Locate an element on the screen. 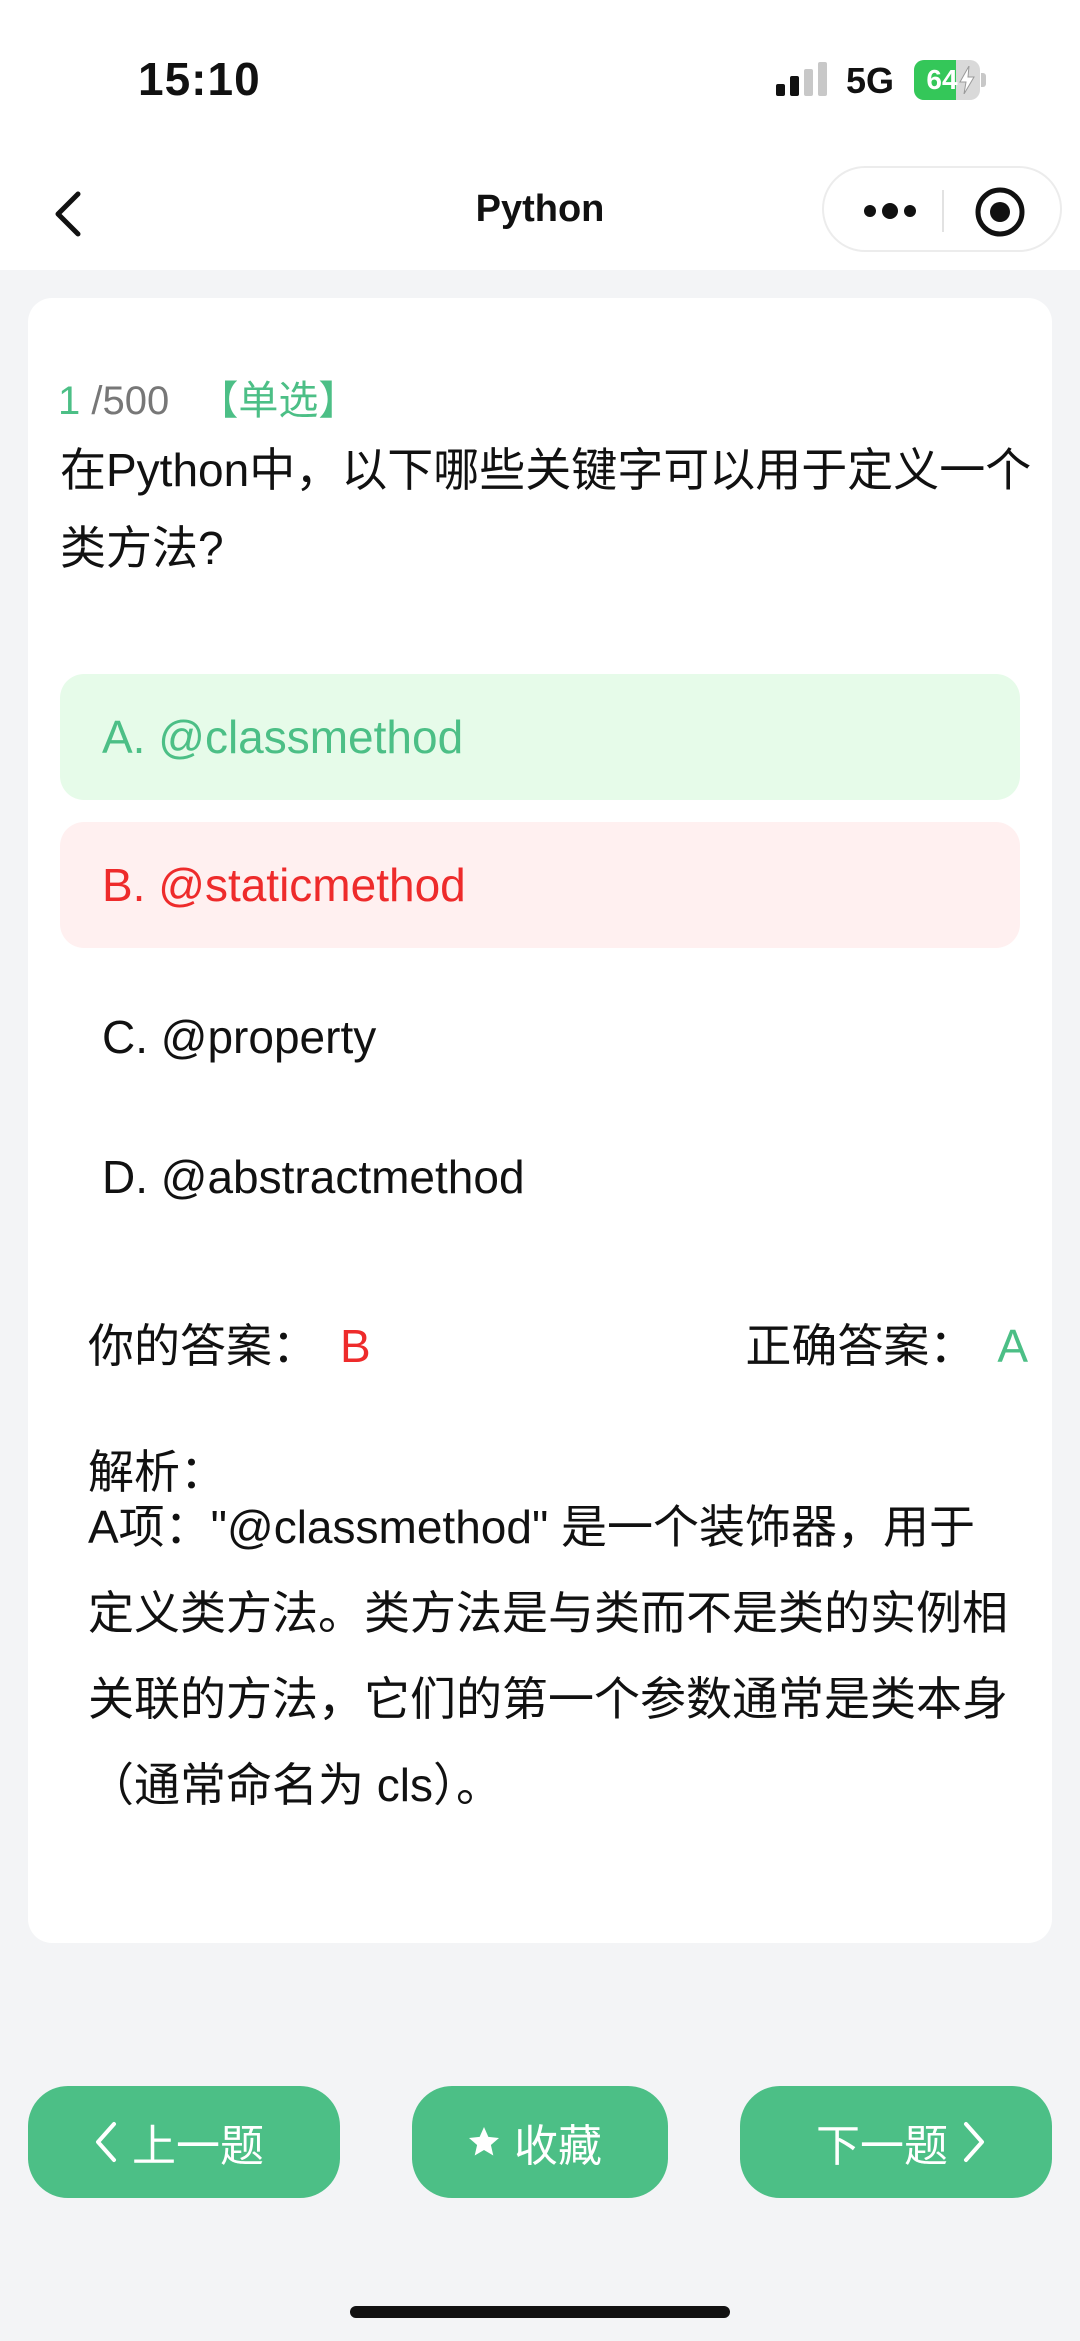 This screenshot has height=2341, width=1080. correct-answer-value: A is located at coordinates (1012, 1346).